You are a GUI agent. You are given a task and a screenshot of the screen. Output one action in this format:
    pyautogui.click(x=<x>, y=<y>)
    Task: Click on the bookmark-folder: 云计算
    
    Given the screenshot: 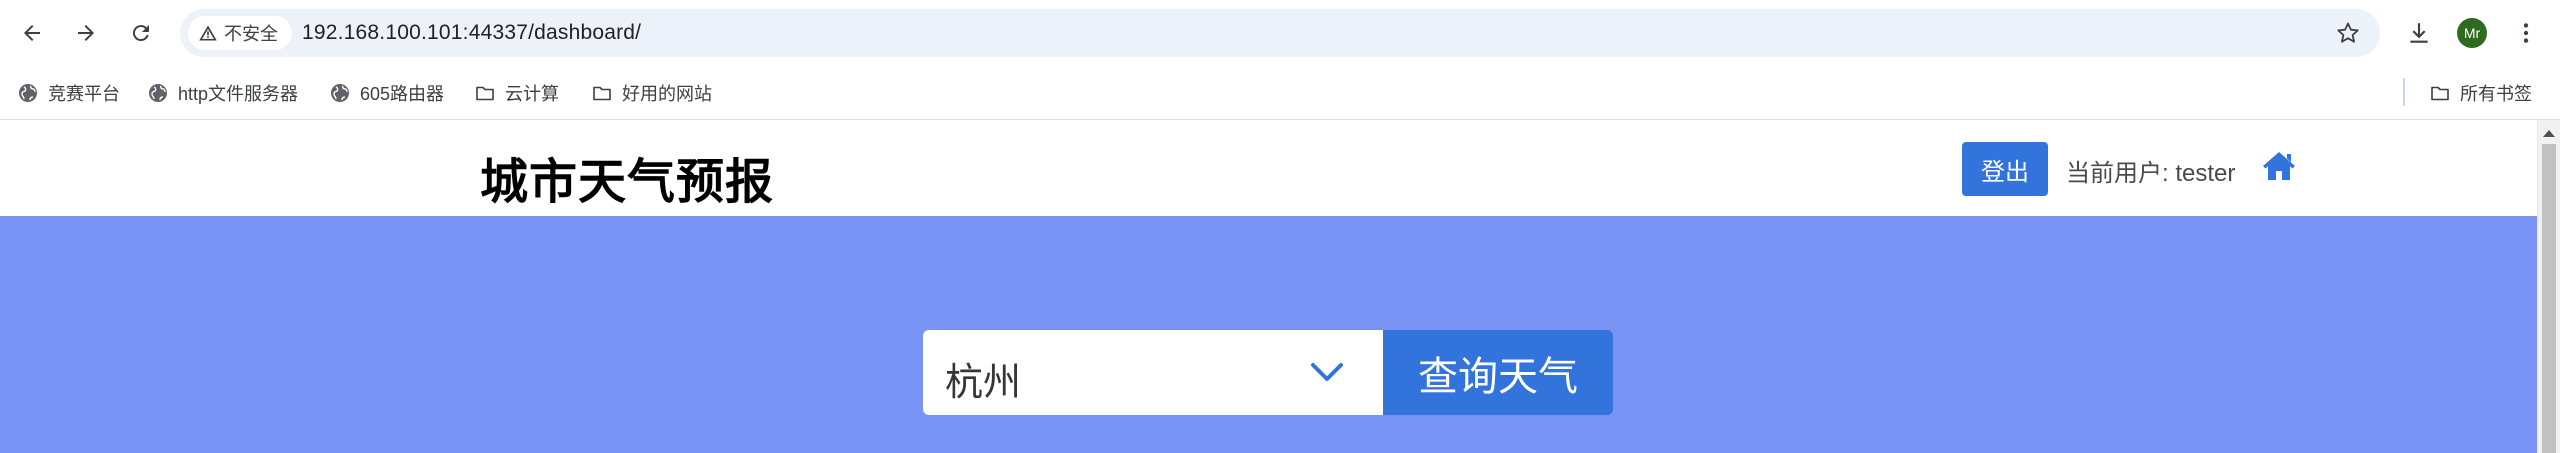 What is the action you would take?
    pyautogui.click(x=517, y=93)
    